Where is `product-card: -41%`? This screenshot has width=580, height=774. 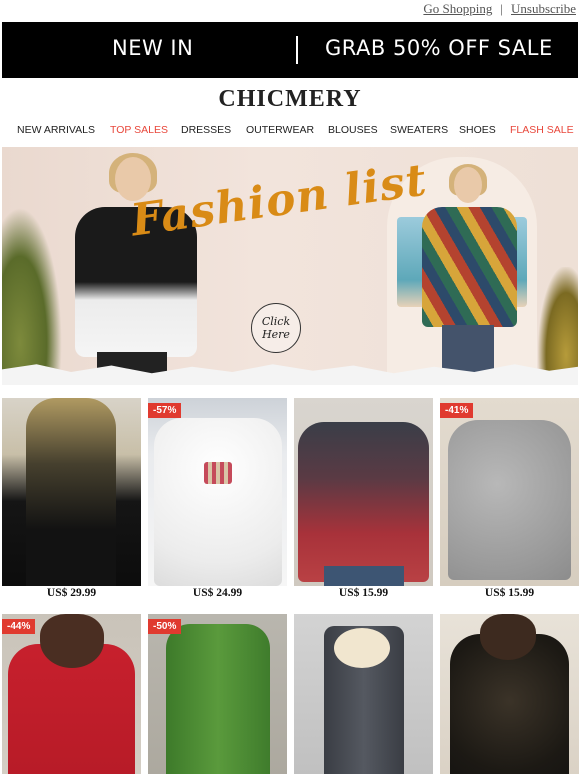
product-card: -41% is located at coordinates (509, 492).